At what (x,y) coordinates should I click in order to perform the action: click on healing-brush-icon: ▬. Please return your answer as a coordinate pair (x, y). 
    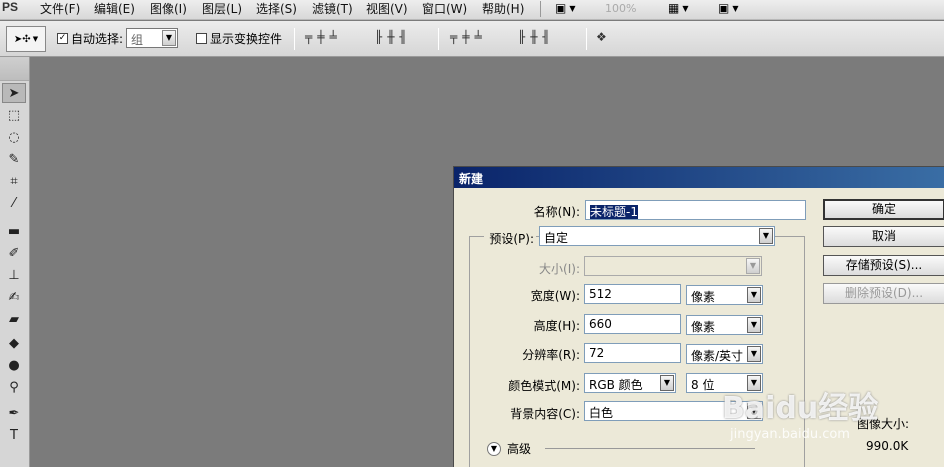
    Looking at the image, I should click on (14, 231).